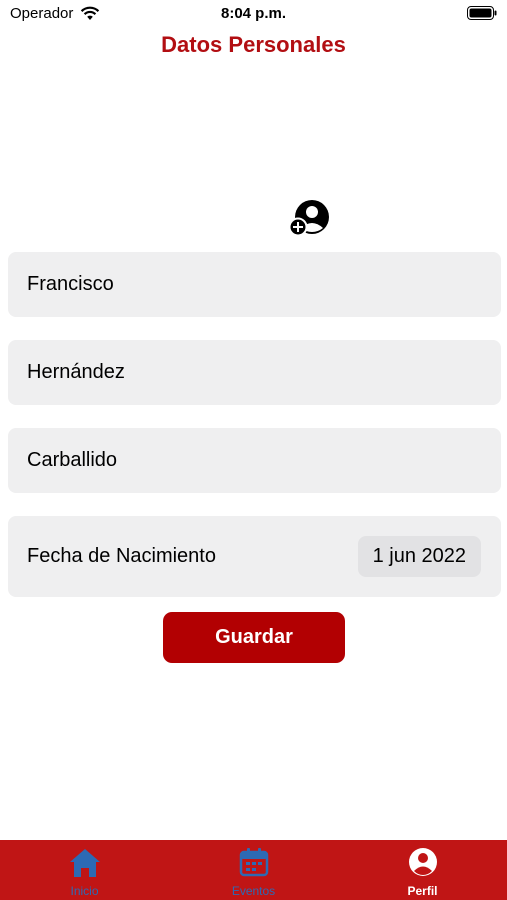  I want to click on tab-inicio: Inicio, so click(84, 870).